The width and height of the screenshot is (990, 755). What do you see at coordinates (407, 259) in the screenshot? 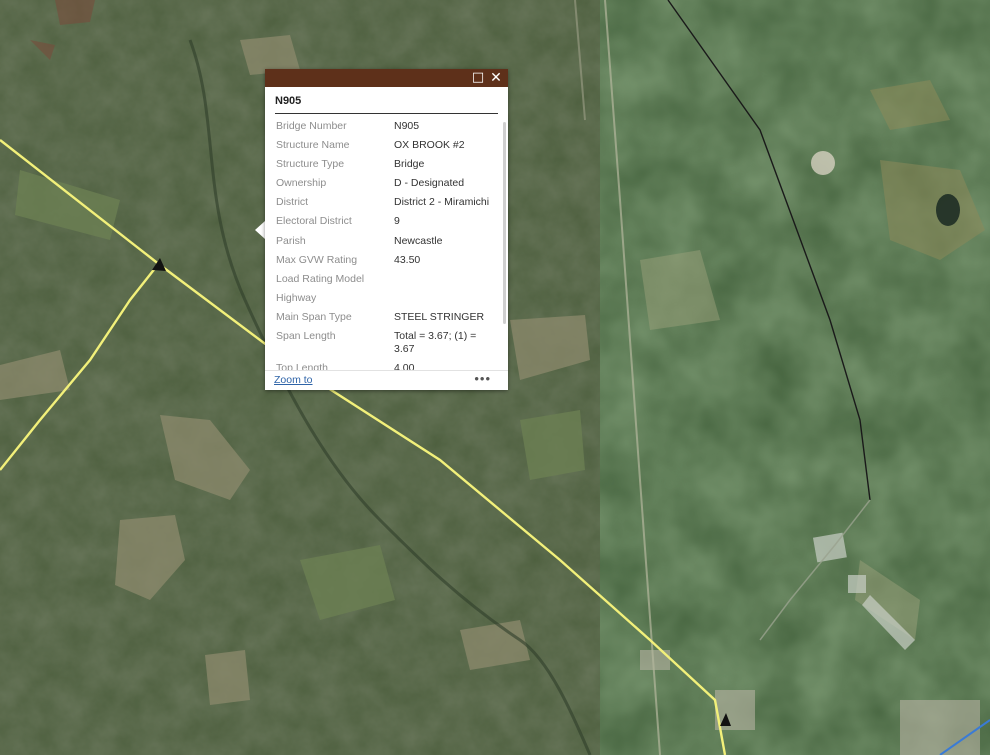
I see `attribute-value: 43.50` at bounding box center [407, 259].